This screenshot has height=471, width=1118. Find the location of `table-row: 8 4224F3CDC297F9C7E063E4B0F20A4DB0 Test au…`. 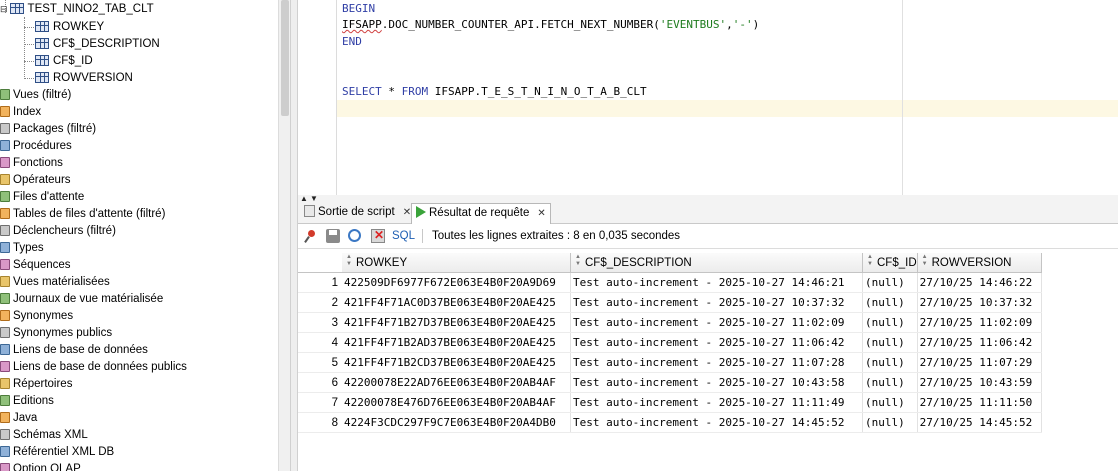

table-row: 8 4224F3CDC297F9C7E063E4B0F20A4DB0 Test au… is located at coordinates (670, 422).